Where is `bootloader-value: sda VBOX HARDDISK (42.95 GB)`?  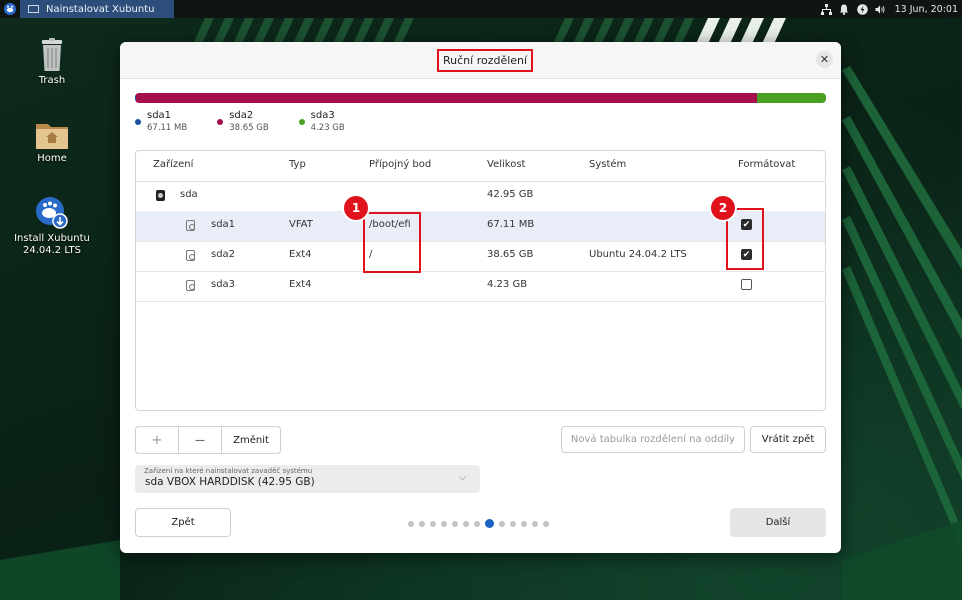 bootloader-value: sda VBOX HARDDISK (42.95 GB) is located at coordinates (230, 482).